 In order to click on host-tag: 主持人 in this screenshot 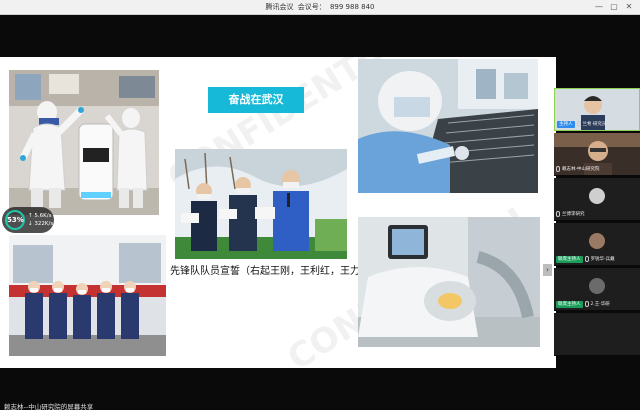, I will do `click(566, 124)`.